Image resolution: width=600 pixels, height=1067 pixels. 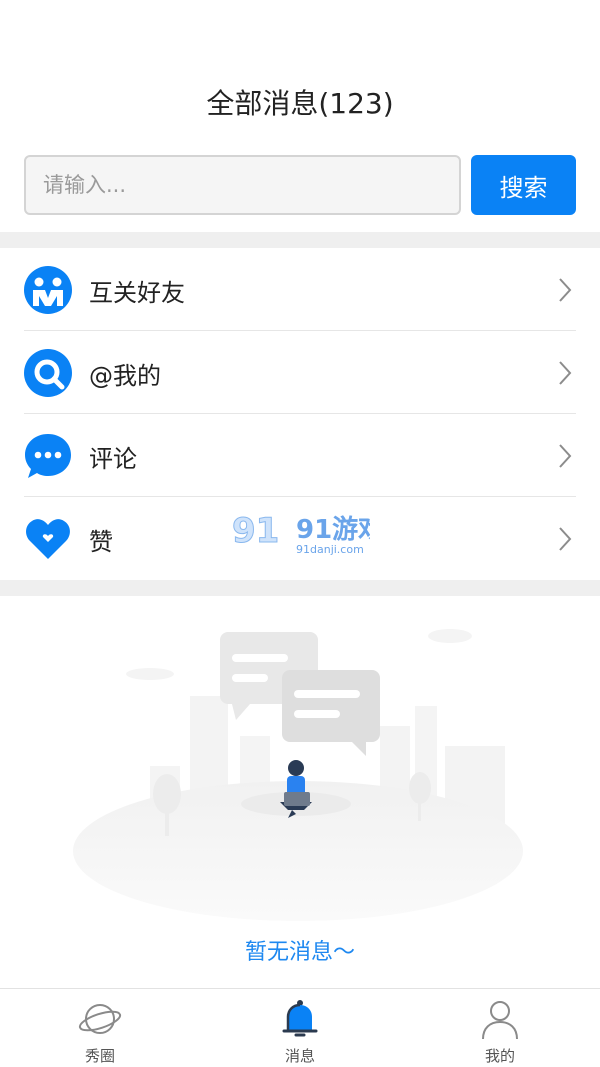 I want to click on at-mention-icon, so click(x=48, y=373).